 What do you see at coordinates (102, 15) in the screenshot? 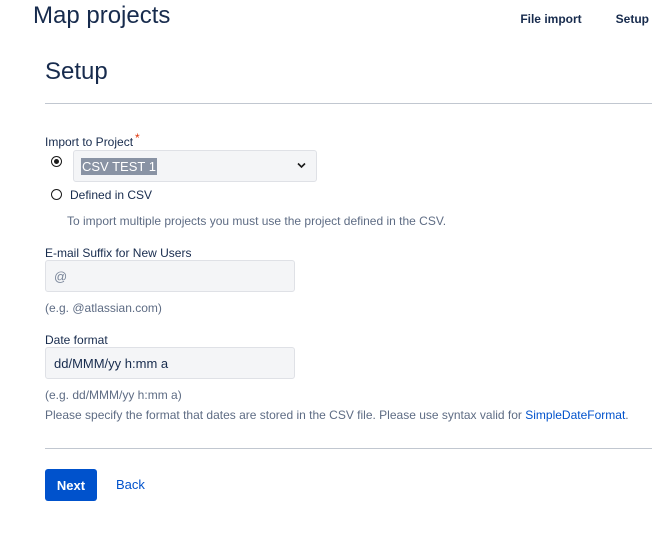
I see `page-title: Map projects` at bounding box center [102, 15].